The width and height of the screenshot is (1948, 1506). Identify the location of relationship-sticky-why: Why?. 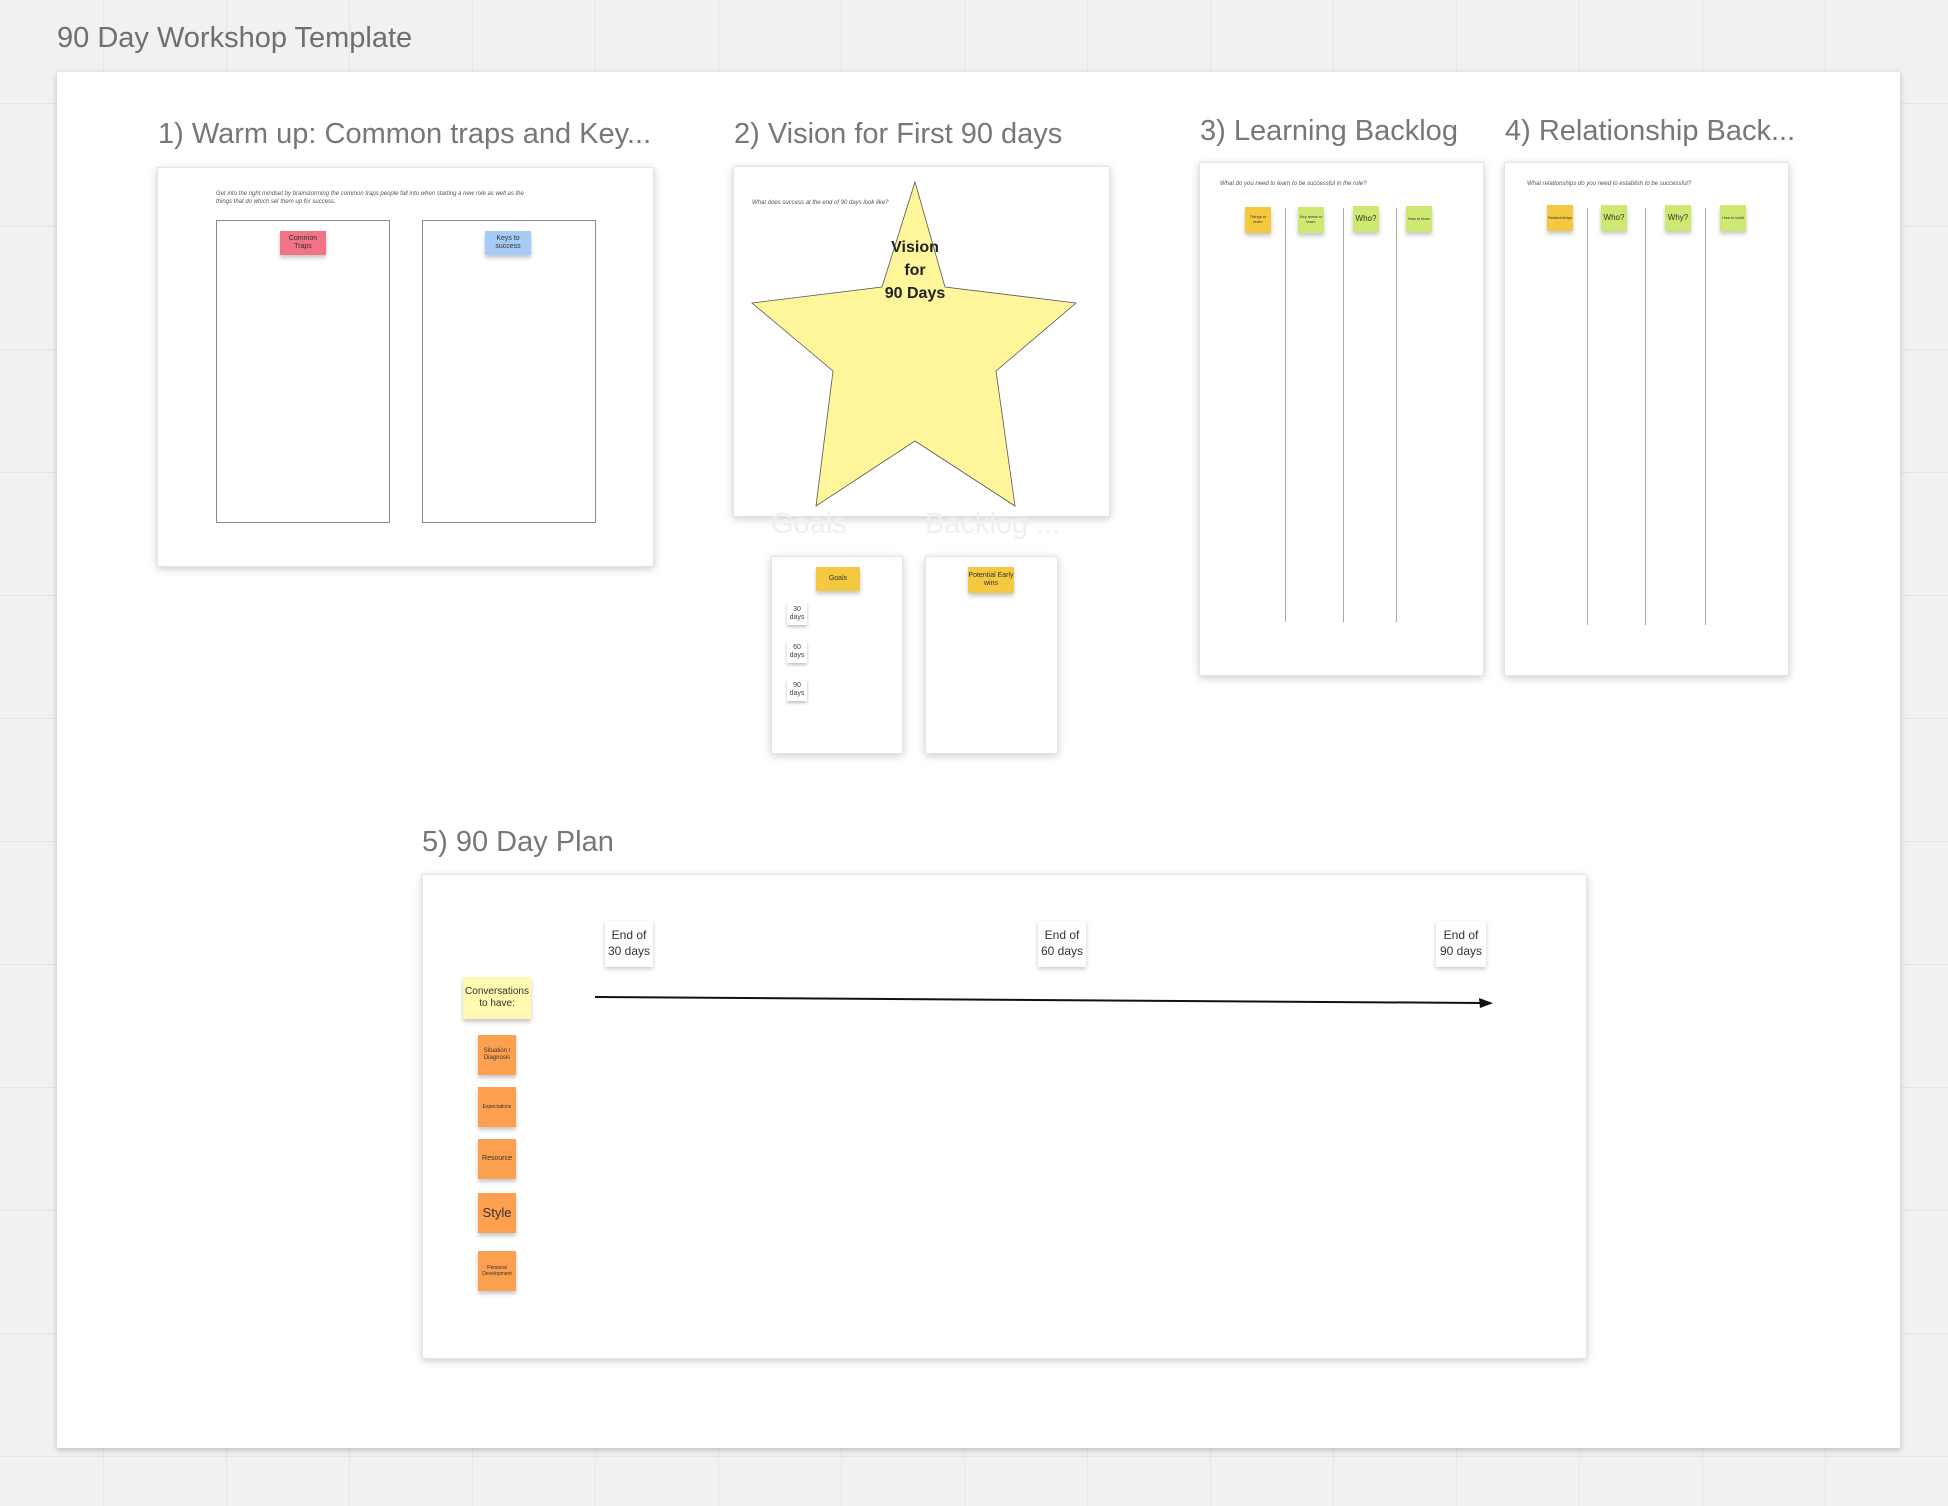
(1678, 218).